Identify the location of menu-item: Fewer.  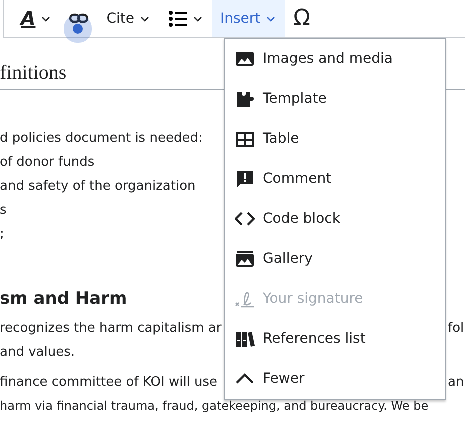
(335, 379).